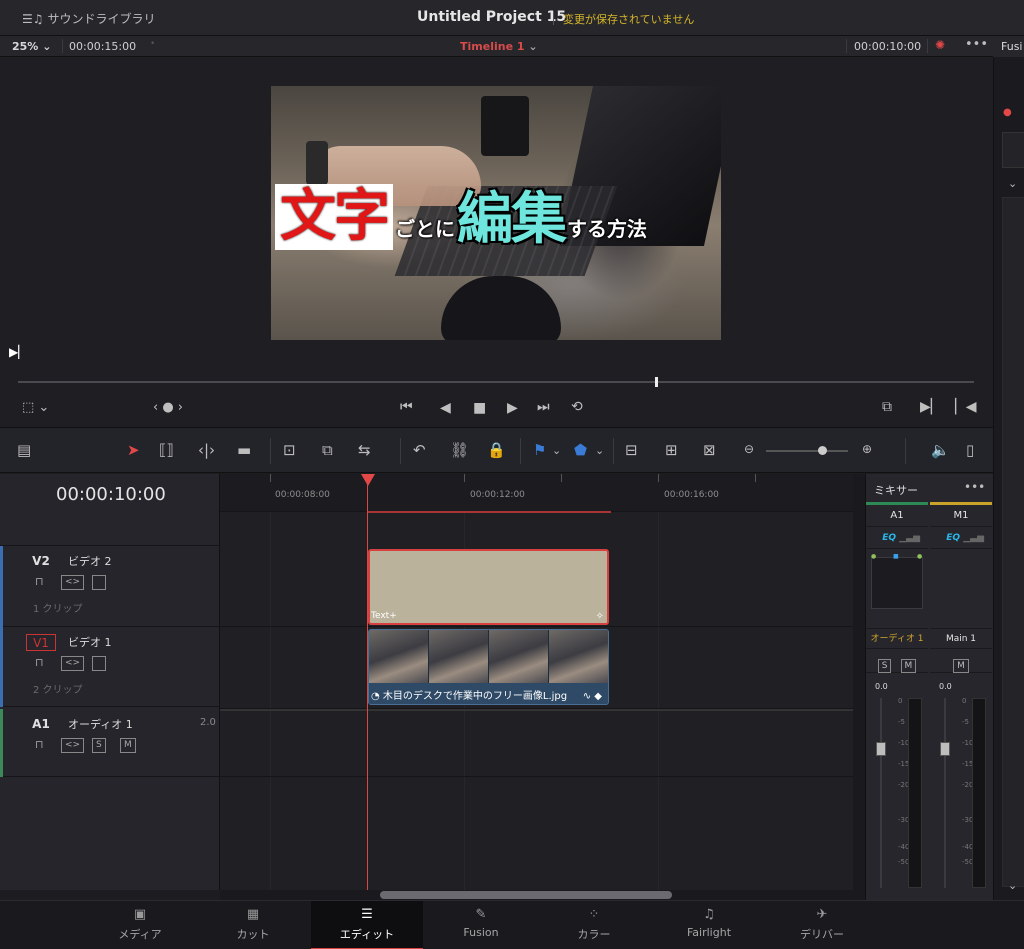 Image resolution: width=1024 pixels, height=949 pixels. I want to click on eq-bars-icon: ▁▃▅, so click(909, 538).